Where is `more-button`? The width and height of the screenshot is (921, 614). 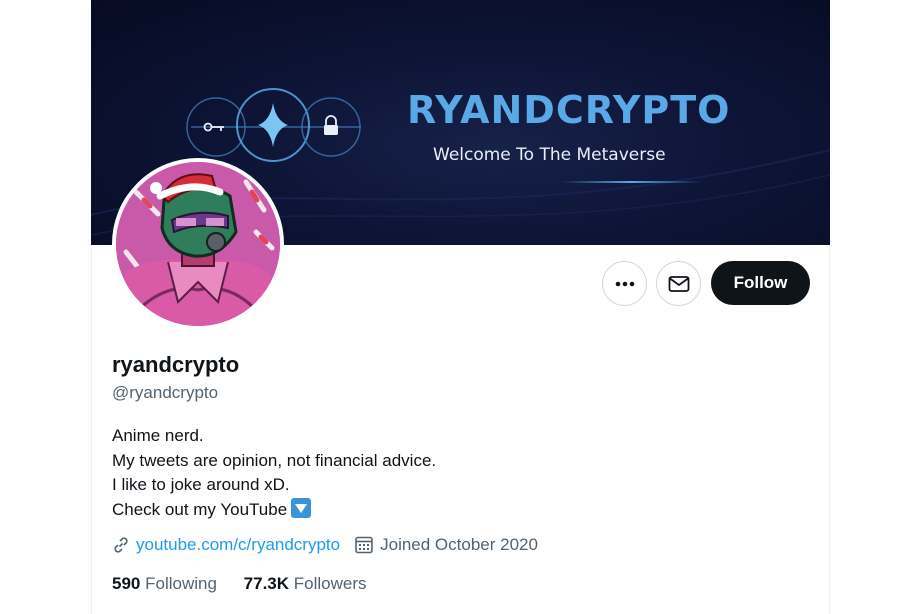
more-button is located at coordinates (624, 283).